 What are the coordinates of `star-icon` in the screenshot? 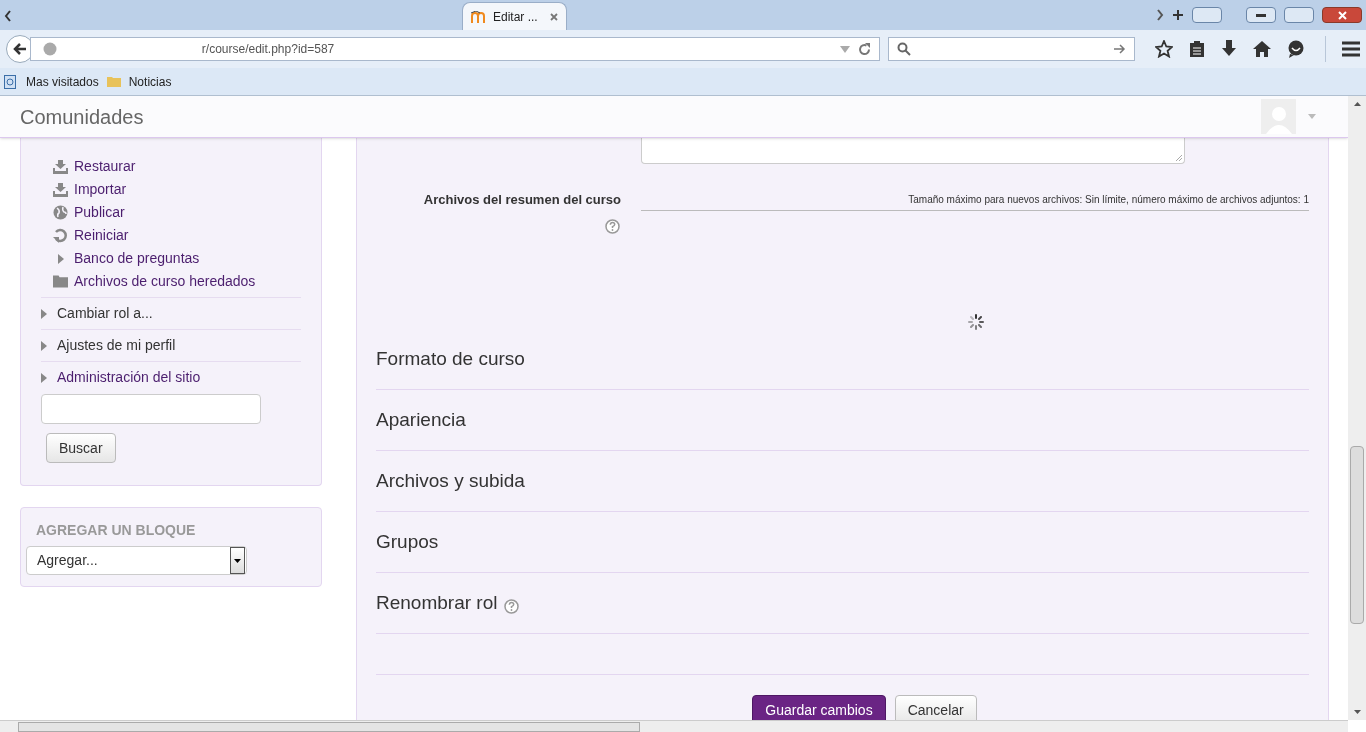 It's located at (1164, 49).